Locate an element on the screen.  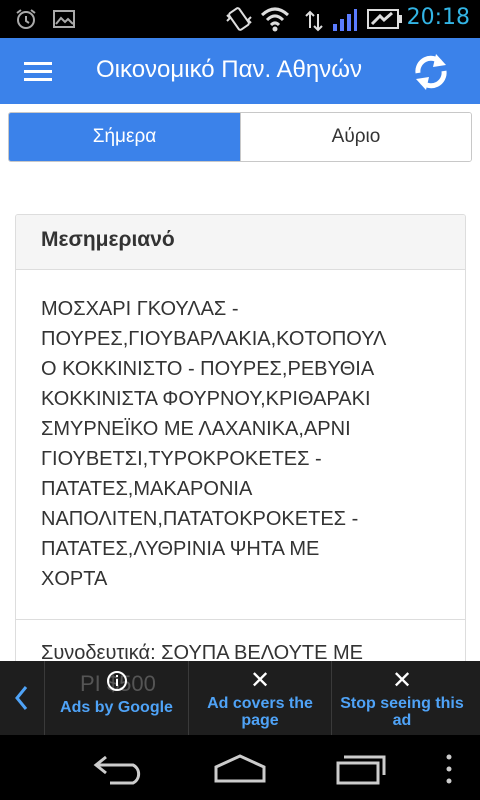
system-nav-bar is located at coordinates (240, 767).